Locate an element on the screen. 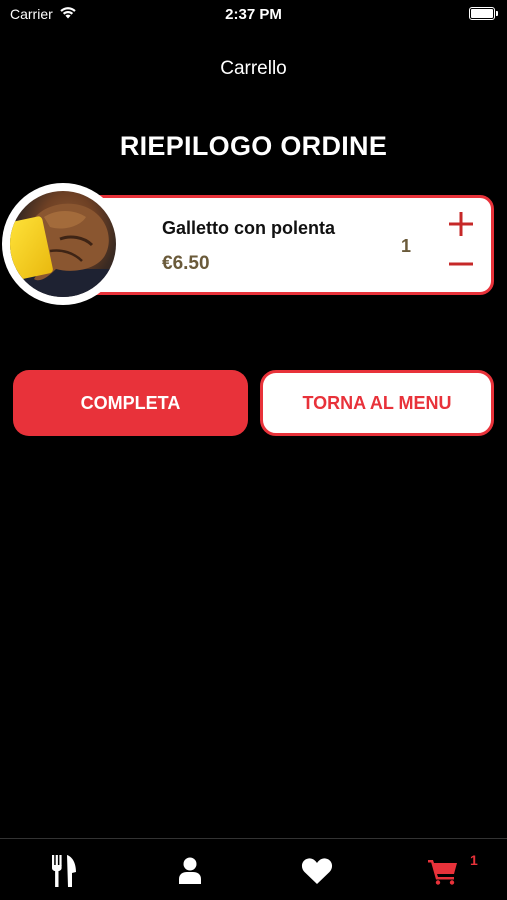 The width and height of the screenshot is (507, 900). tab-profile is located at coordinates (190, 871).